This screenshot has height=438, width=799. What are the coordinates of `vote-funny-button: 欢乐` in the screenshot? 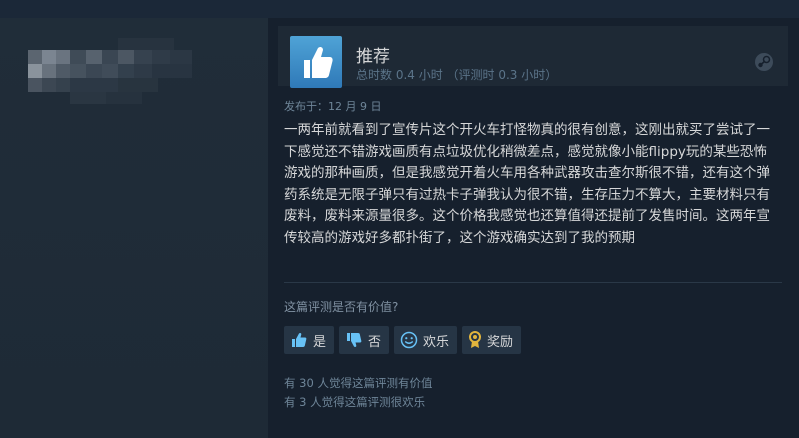 It's located at (426, 340).